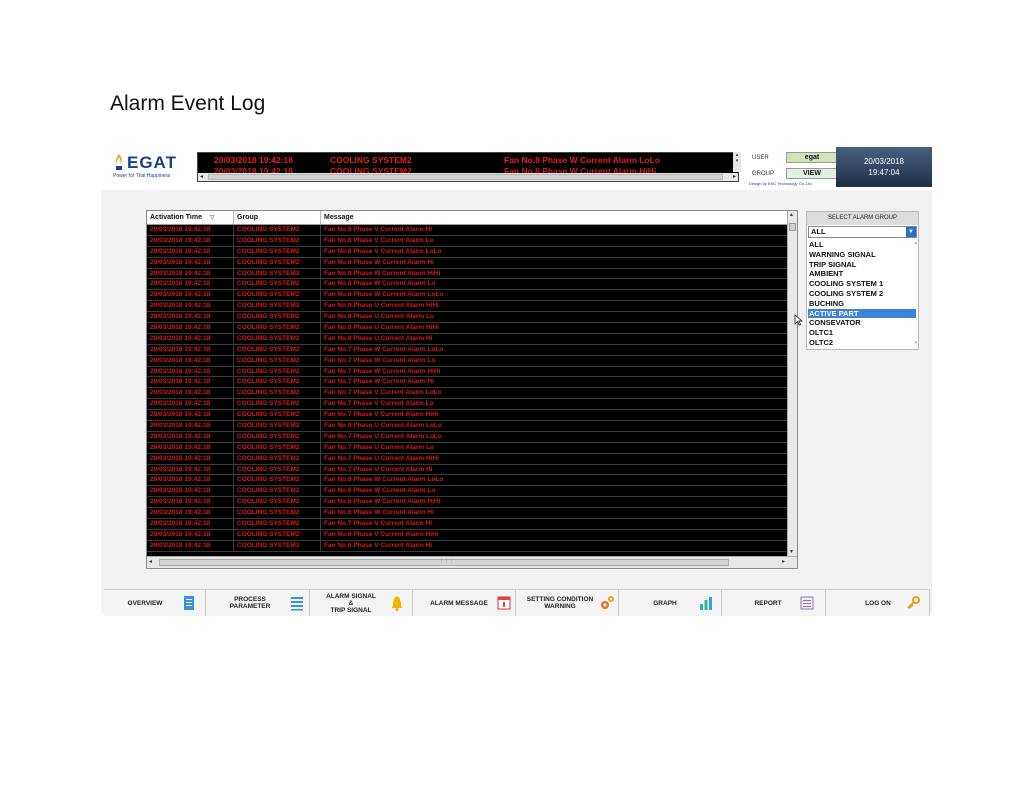 This screenshot has width=1024, height=791. I want to click on list-icon, so click(297, 604).